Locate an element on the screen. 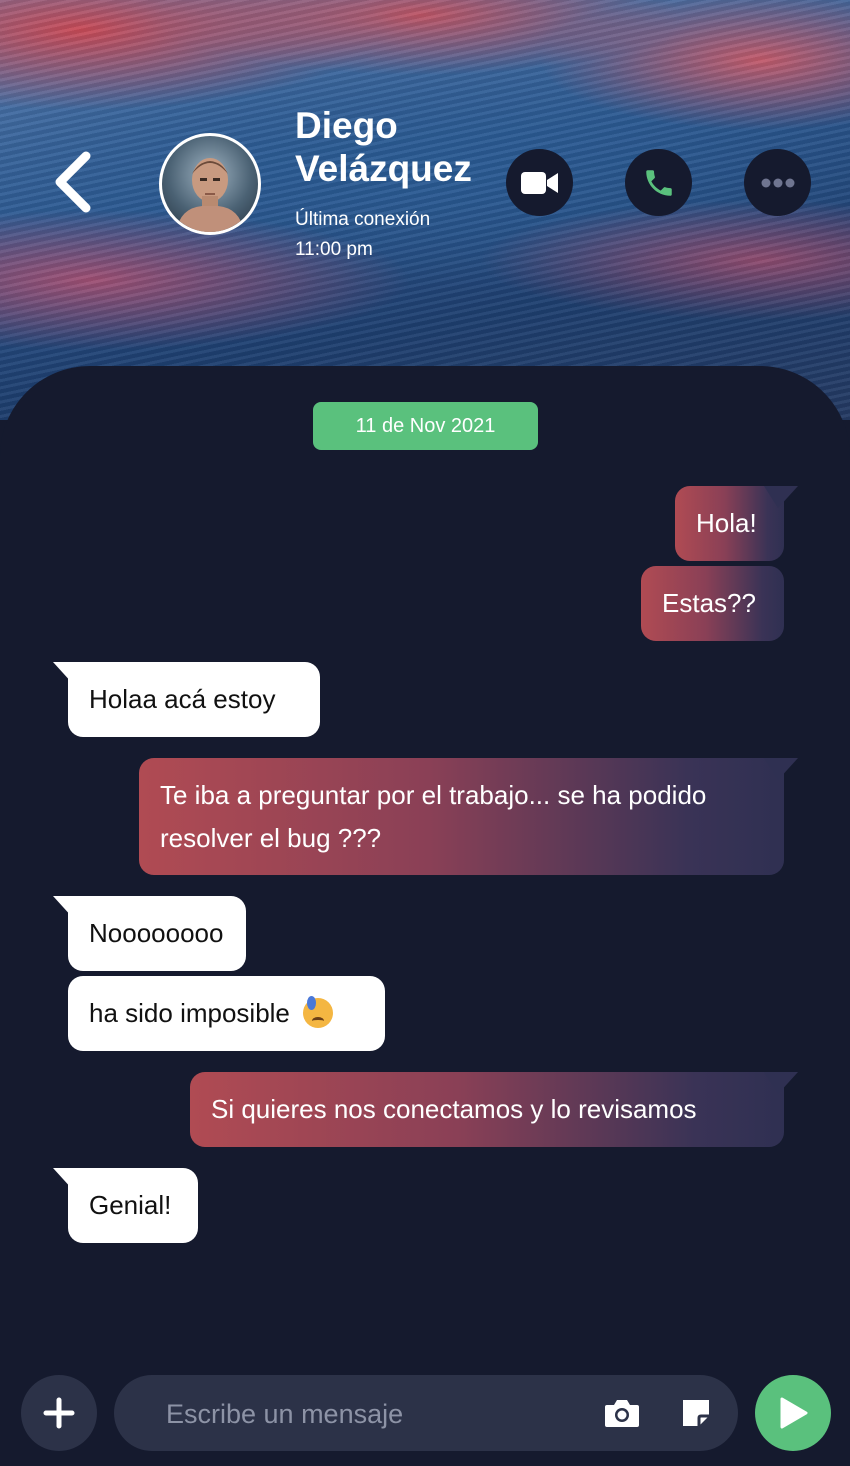 The image size is (850, 1466). more-options-button is located at coordinates (777, 182).